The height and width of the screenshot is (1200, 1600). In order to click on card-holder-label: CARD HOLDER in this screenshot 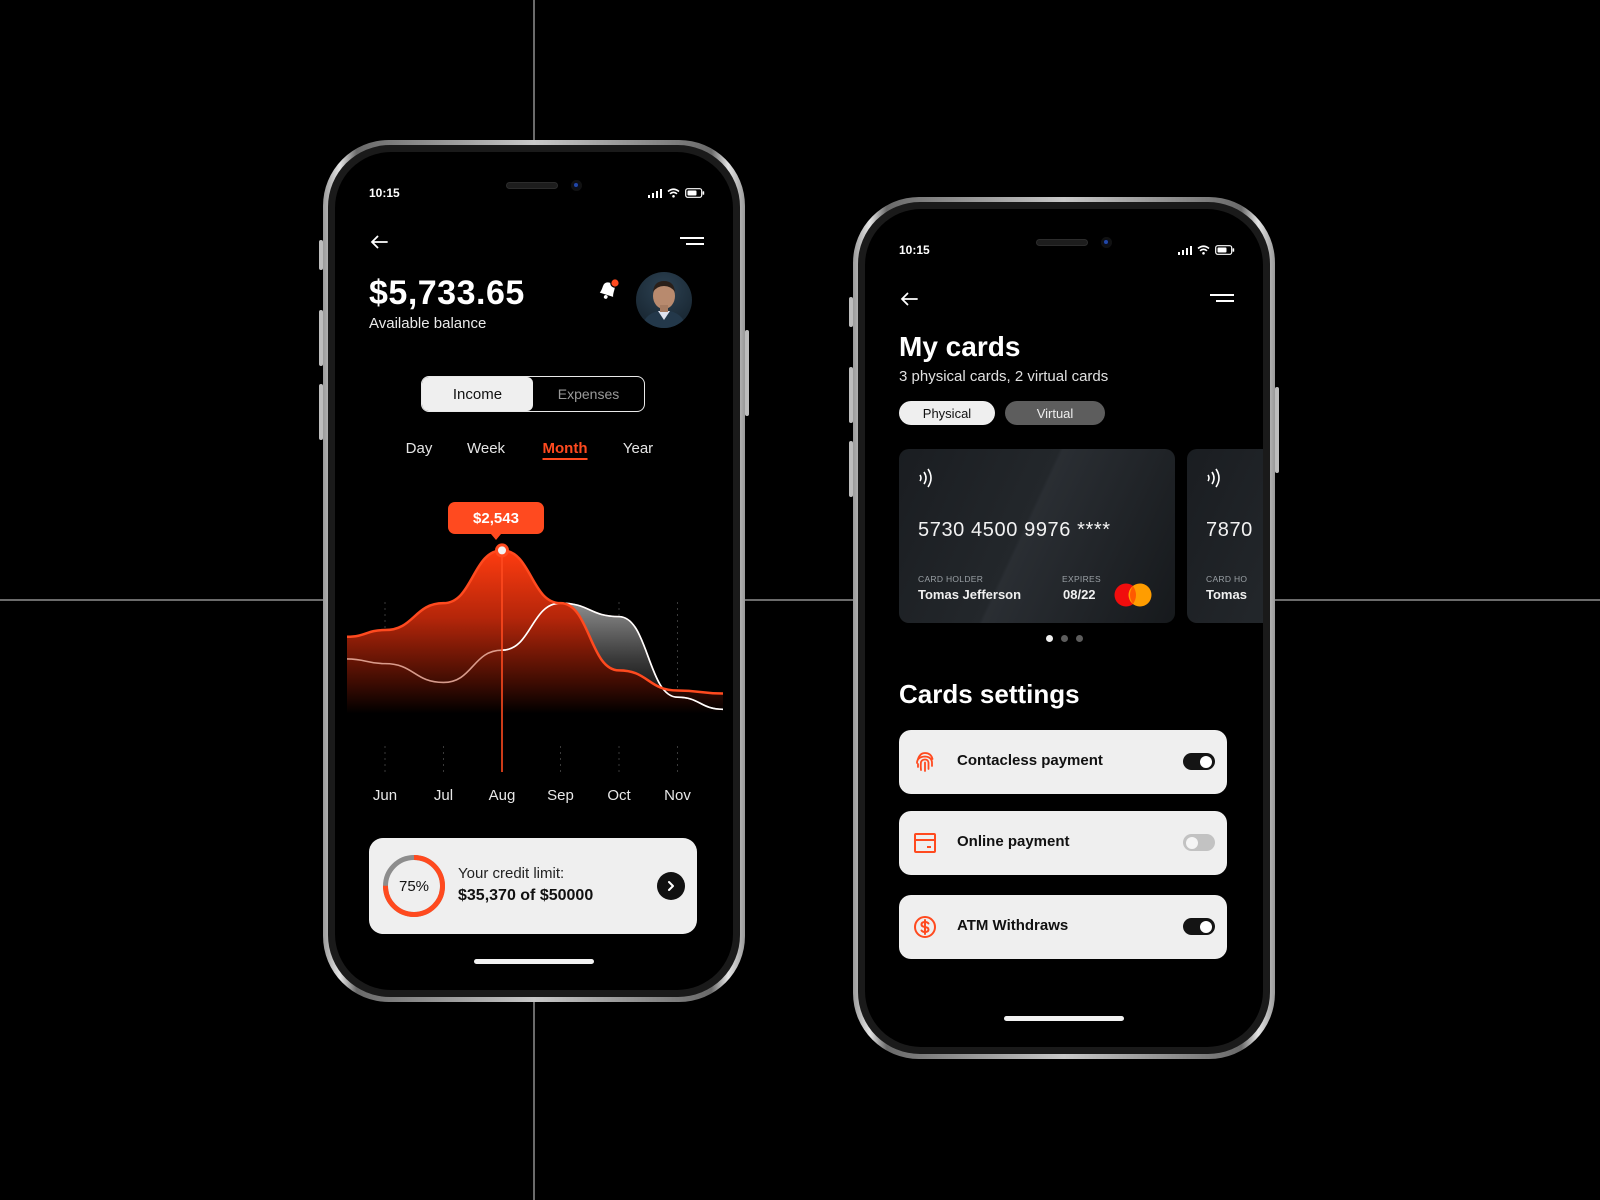, I will do `click(951, 579)`.